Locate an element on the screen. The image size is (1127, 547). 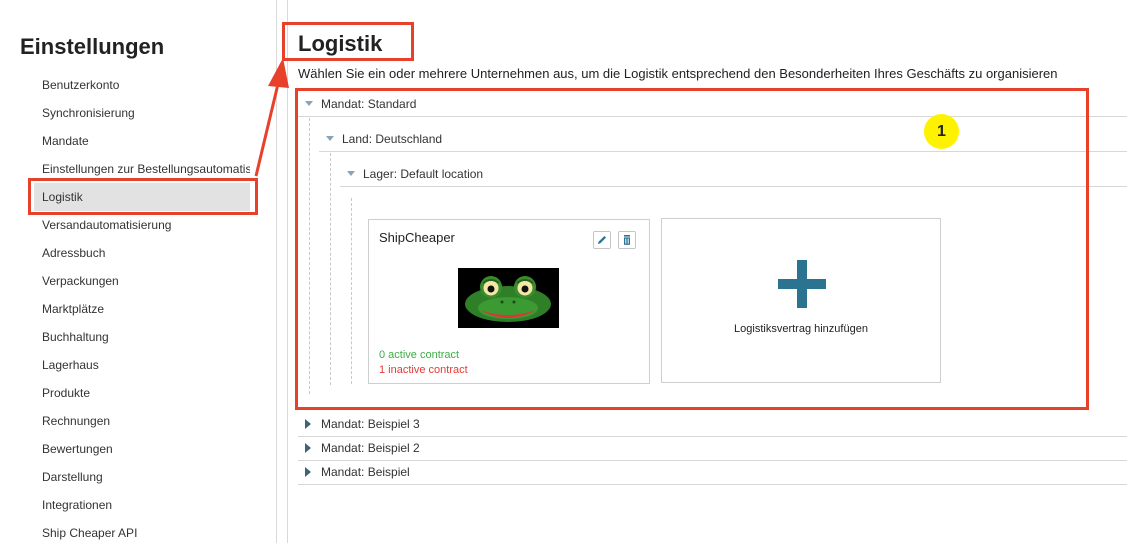
highlight-box-logistik-nav is located at coordinates (143, 196).